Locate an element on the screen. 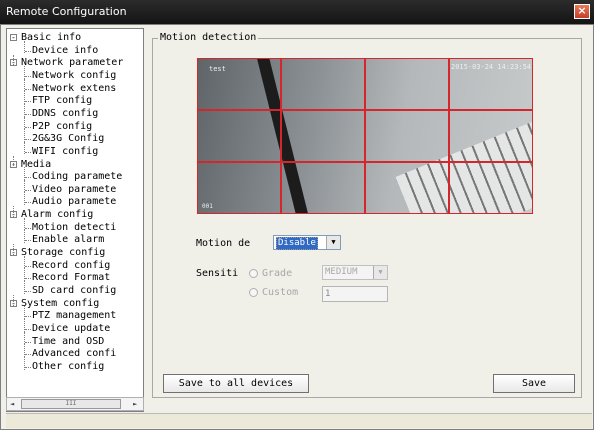 The image size is (594, 430). status-bar is located at coordinates (299, 420).